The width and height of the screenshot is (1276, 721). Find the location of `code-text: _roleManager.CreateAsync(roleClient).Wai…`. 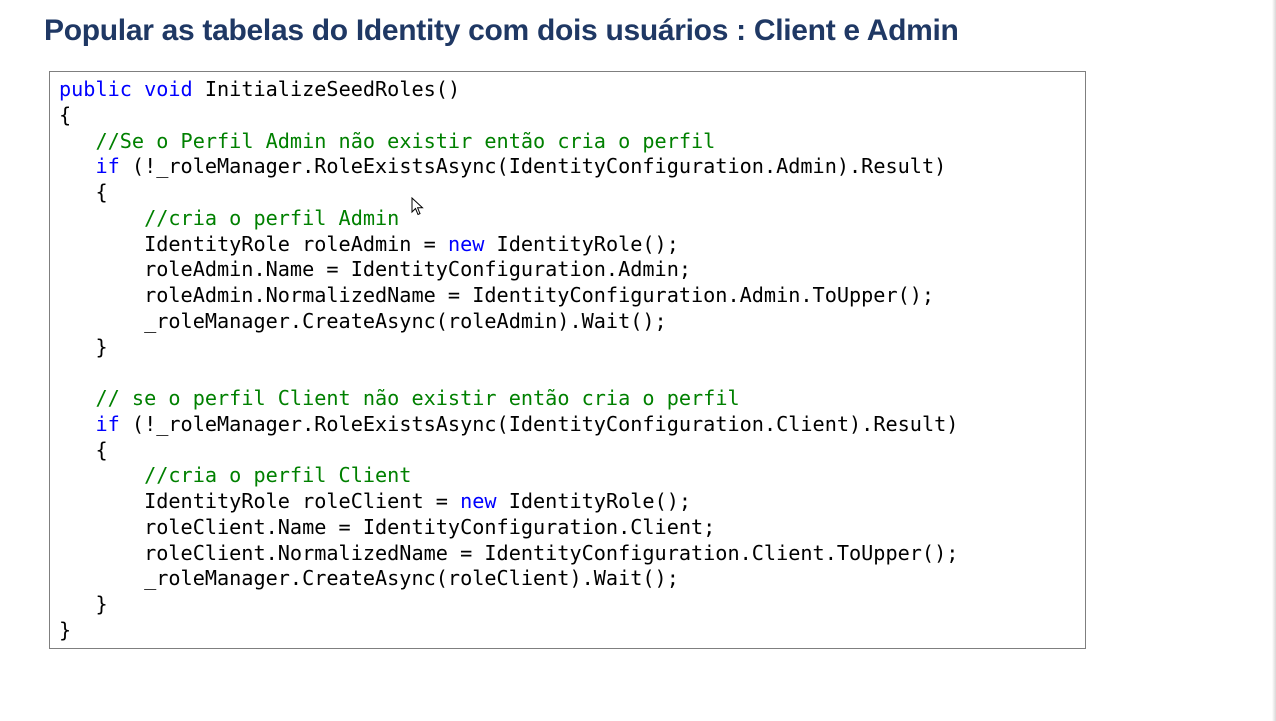

code-text: _roleManager.CreateAsync(roleClient).Wai… is located at coordinates (369, 578).